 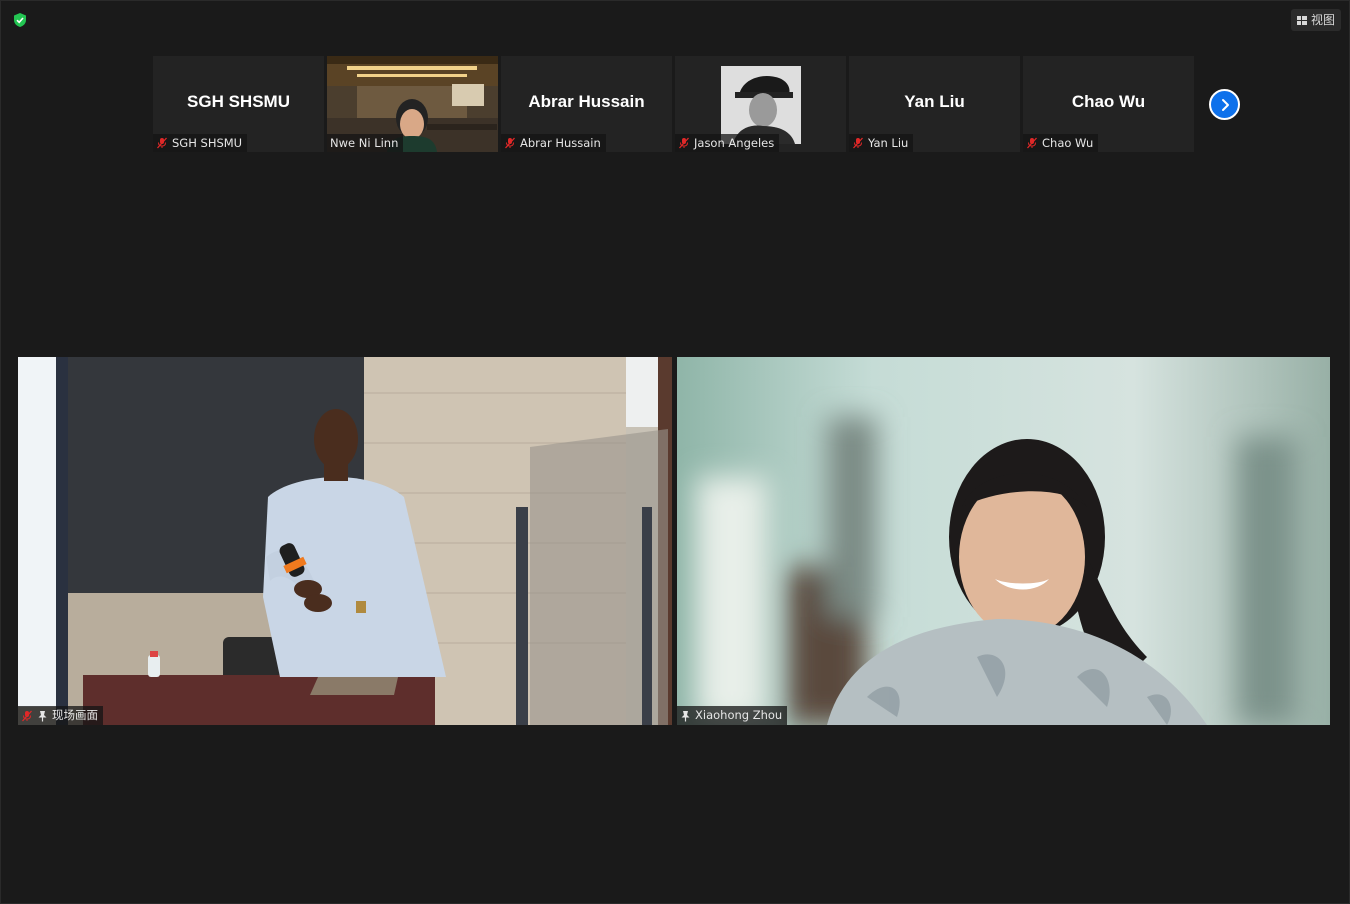 I want to click on grid-view-icon, so click(x=1301, y=20).